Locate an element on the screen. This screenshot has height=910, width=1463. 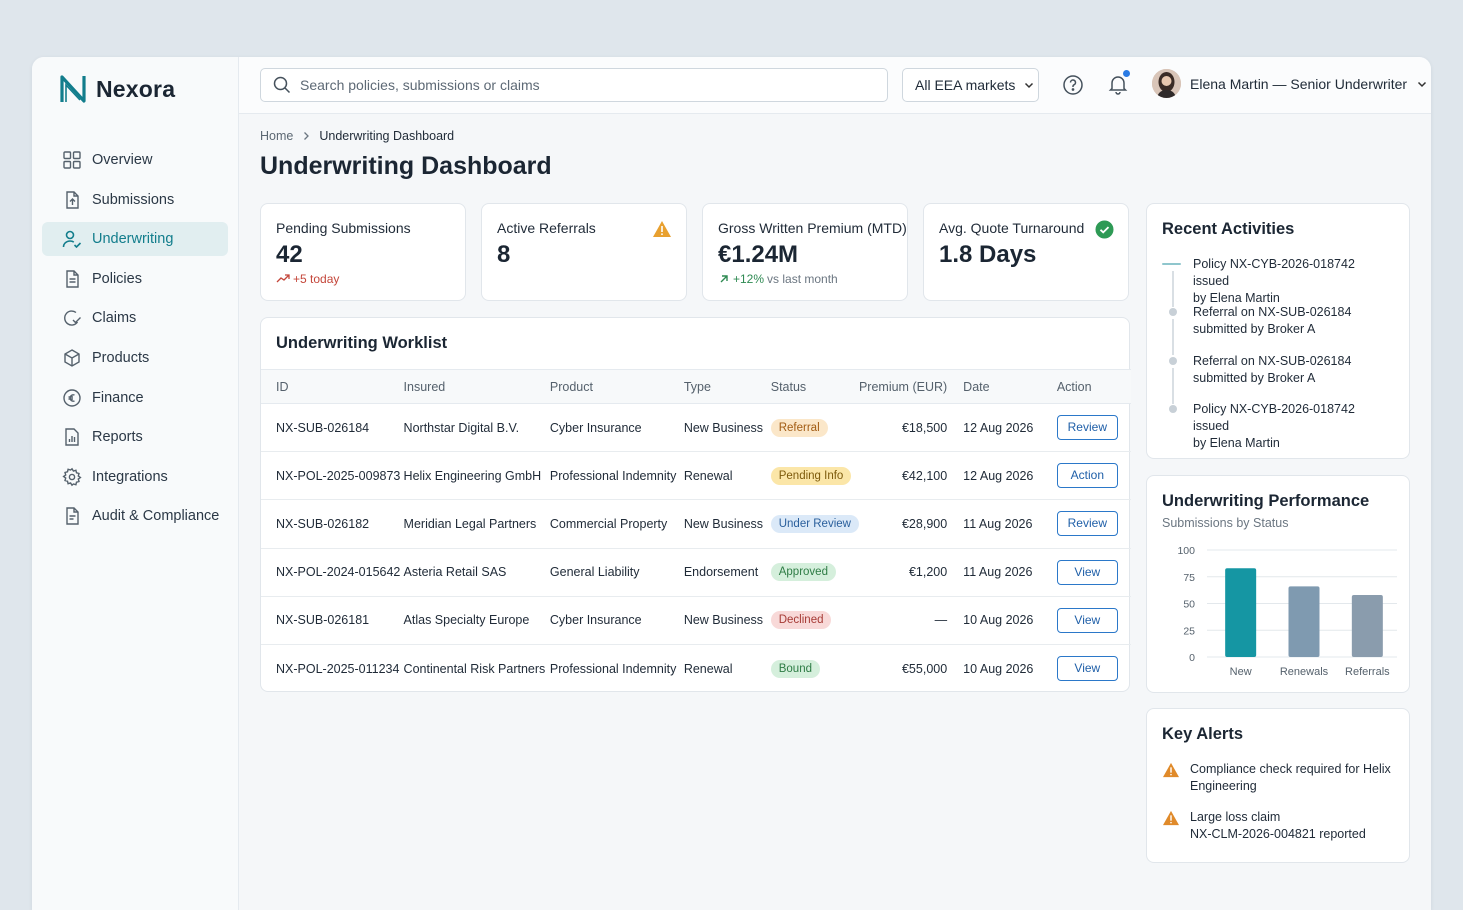
activity-subtext: by Elena Martin is located at coordinates (1236, 443).